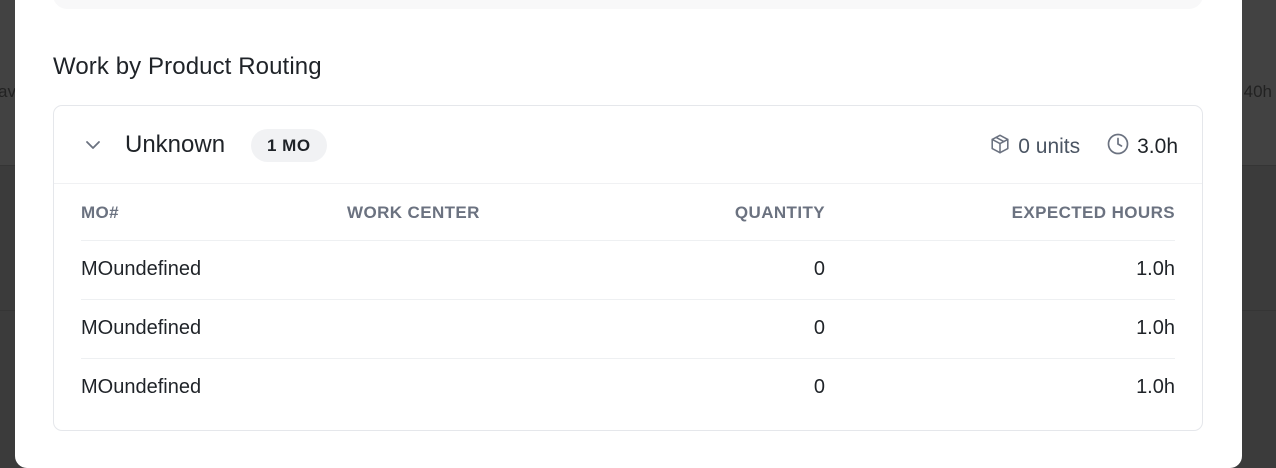  What do you see at coordinates (93, 145) in the screenshot?
I see `chevron-down-icon` at bounding box center [93, 145].